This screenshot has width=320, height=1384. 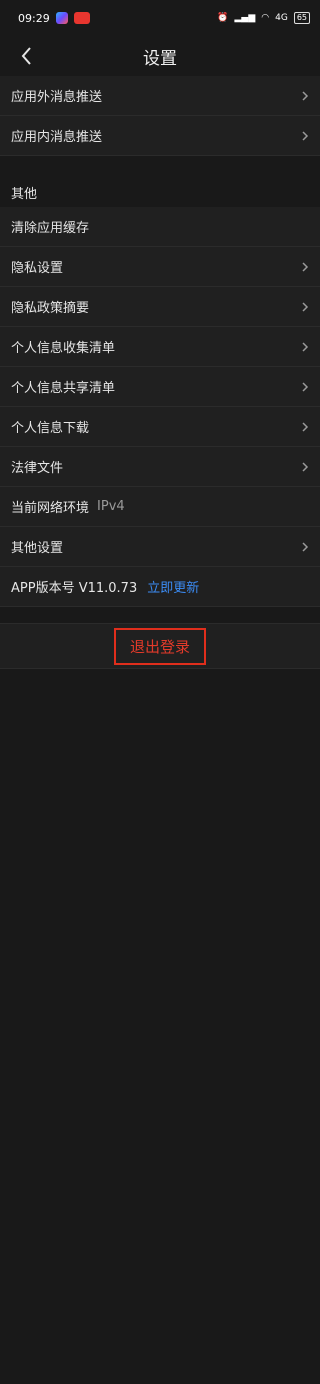 I want to click on network-env-row: 当前网络环境 IPv4, so click(x=160, y=507).